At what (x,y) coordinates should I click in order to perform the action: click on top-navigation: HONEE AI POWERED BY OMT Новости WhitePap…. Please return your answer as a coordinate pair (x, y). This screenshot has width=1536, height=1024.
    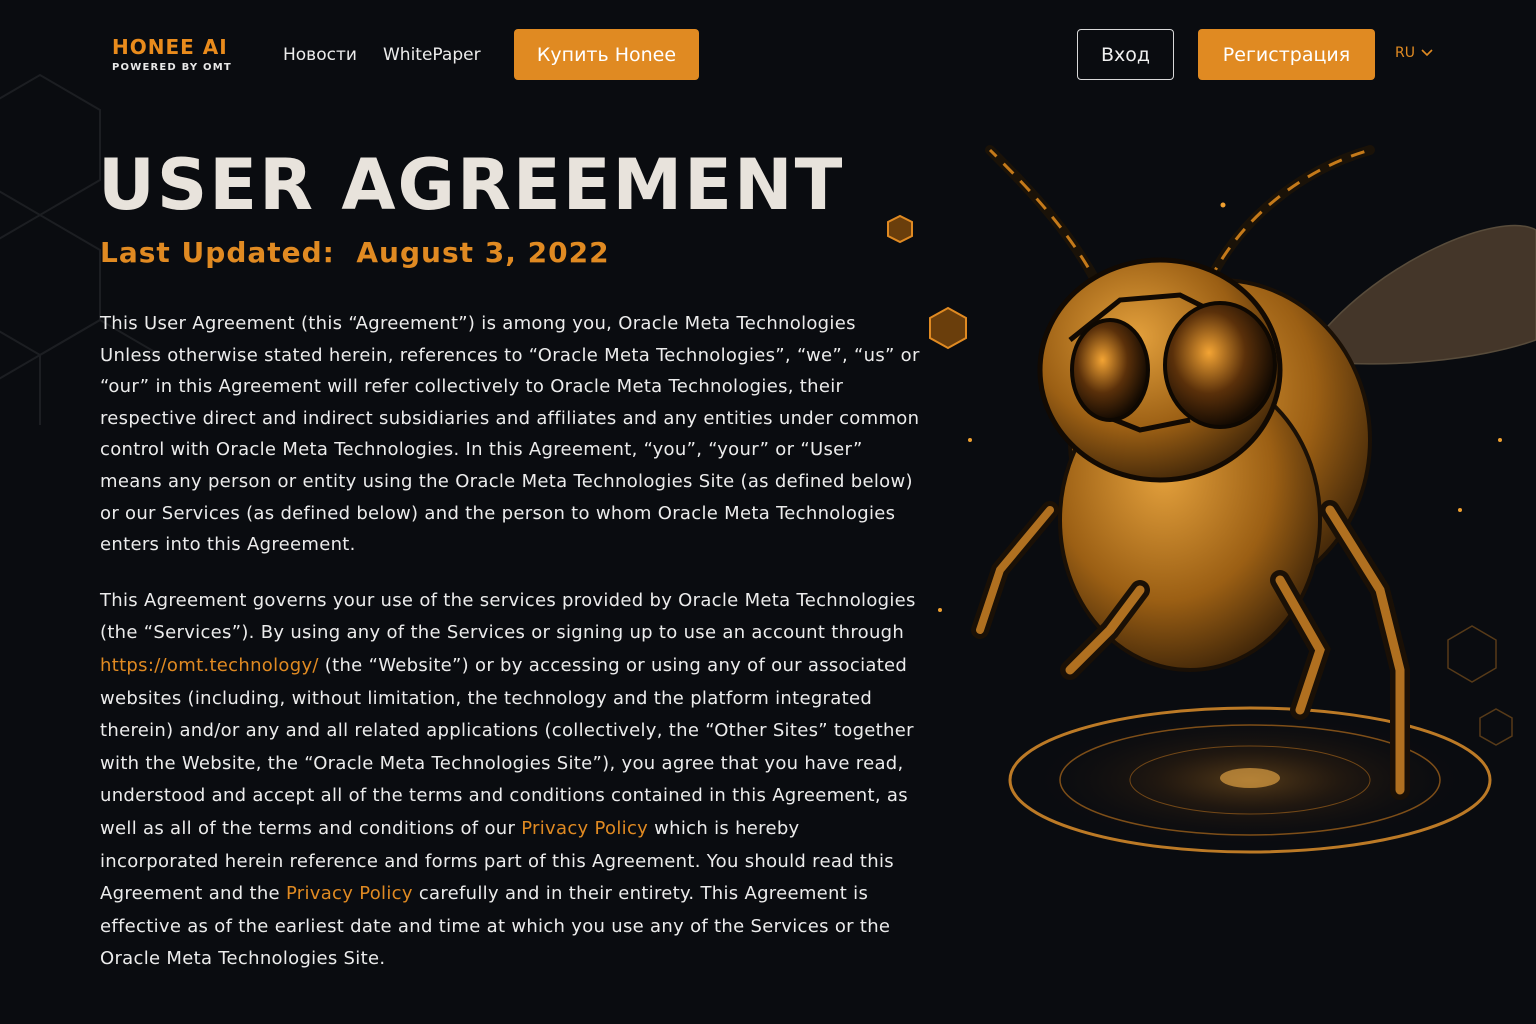
    Looking at the image, I should click on (768, 55).